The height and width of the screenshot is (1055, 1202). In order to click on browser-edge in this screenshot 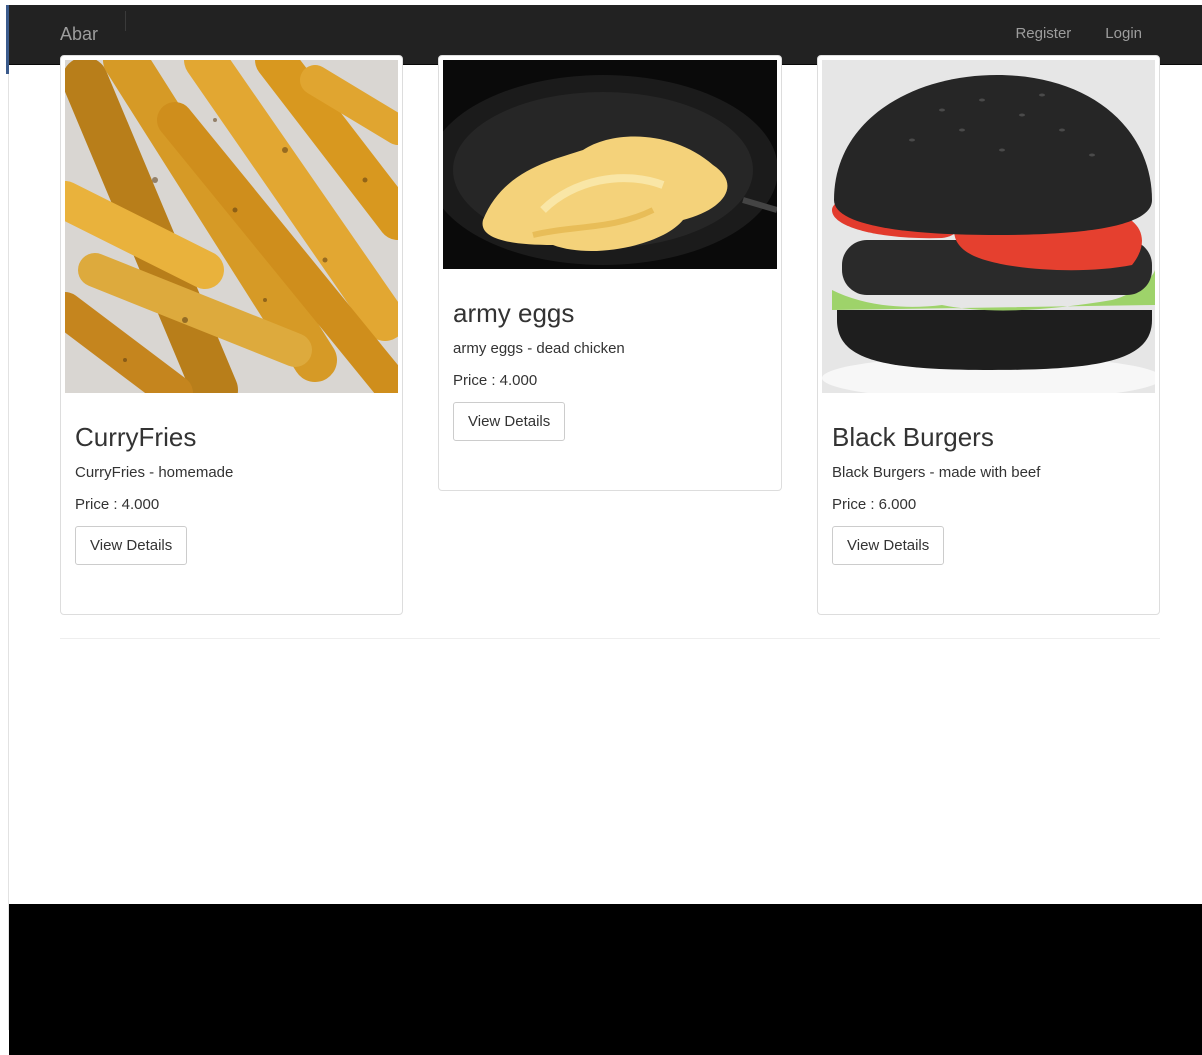, I will do `click(4, 527)`.